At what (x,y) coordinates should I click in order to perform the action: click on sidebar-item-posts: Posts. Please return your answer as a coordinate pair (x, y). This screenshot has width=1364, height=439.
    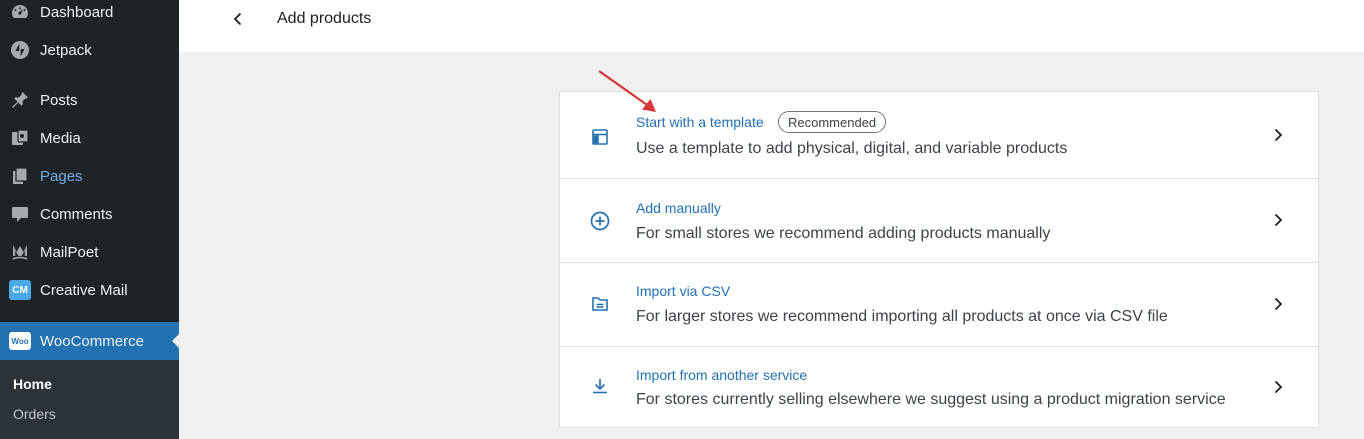
    Looking at the image, I should click on (89, 100).